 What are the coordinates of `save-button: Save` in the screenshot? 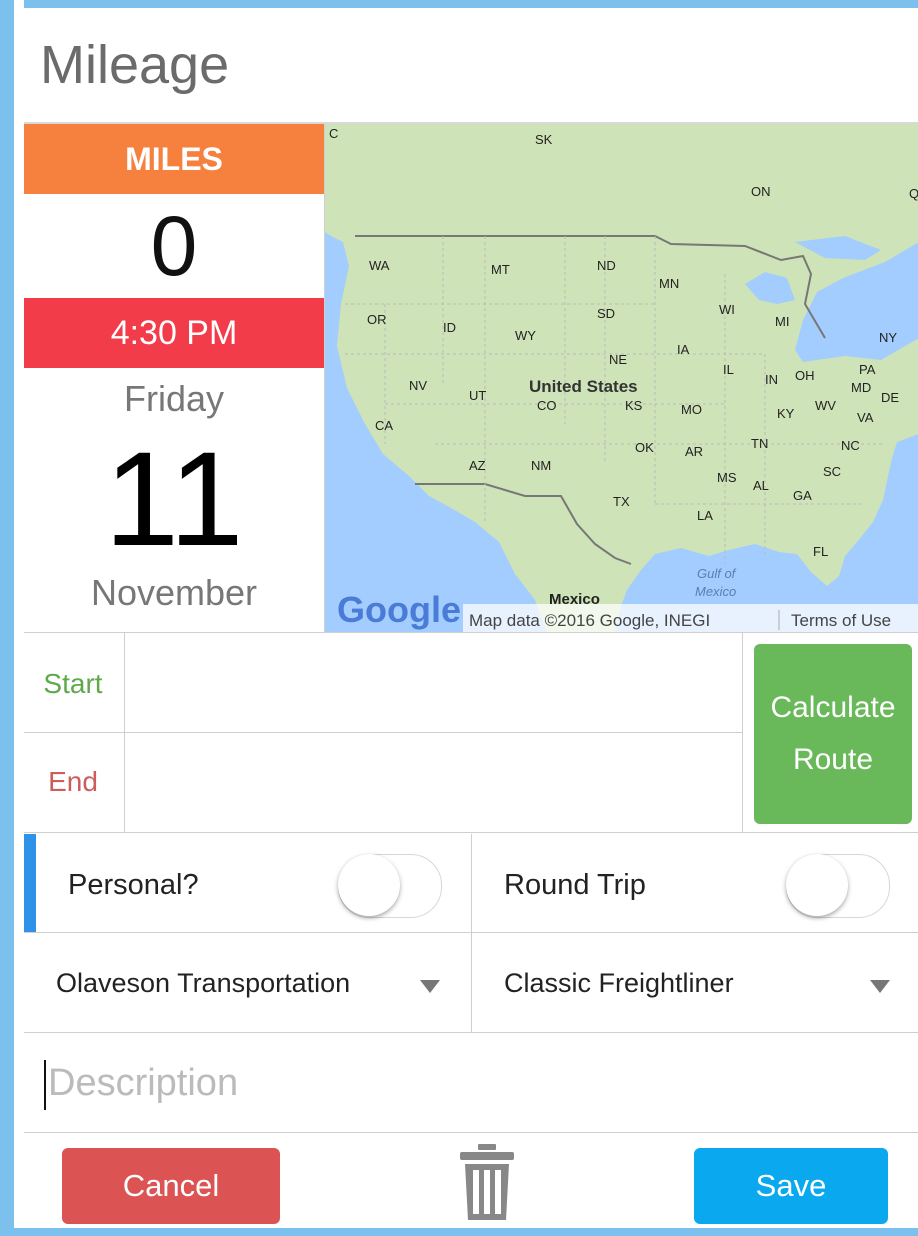 It's located at (791, 1186).